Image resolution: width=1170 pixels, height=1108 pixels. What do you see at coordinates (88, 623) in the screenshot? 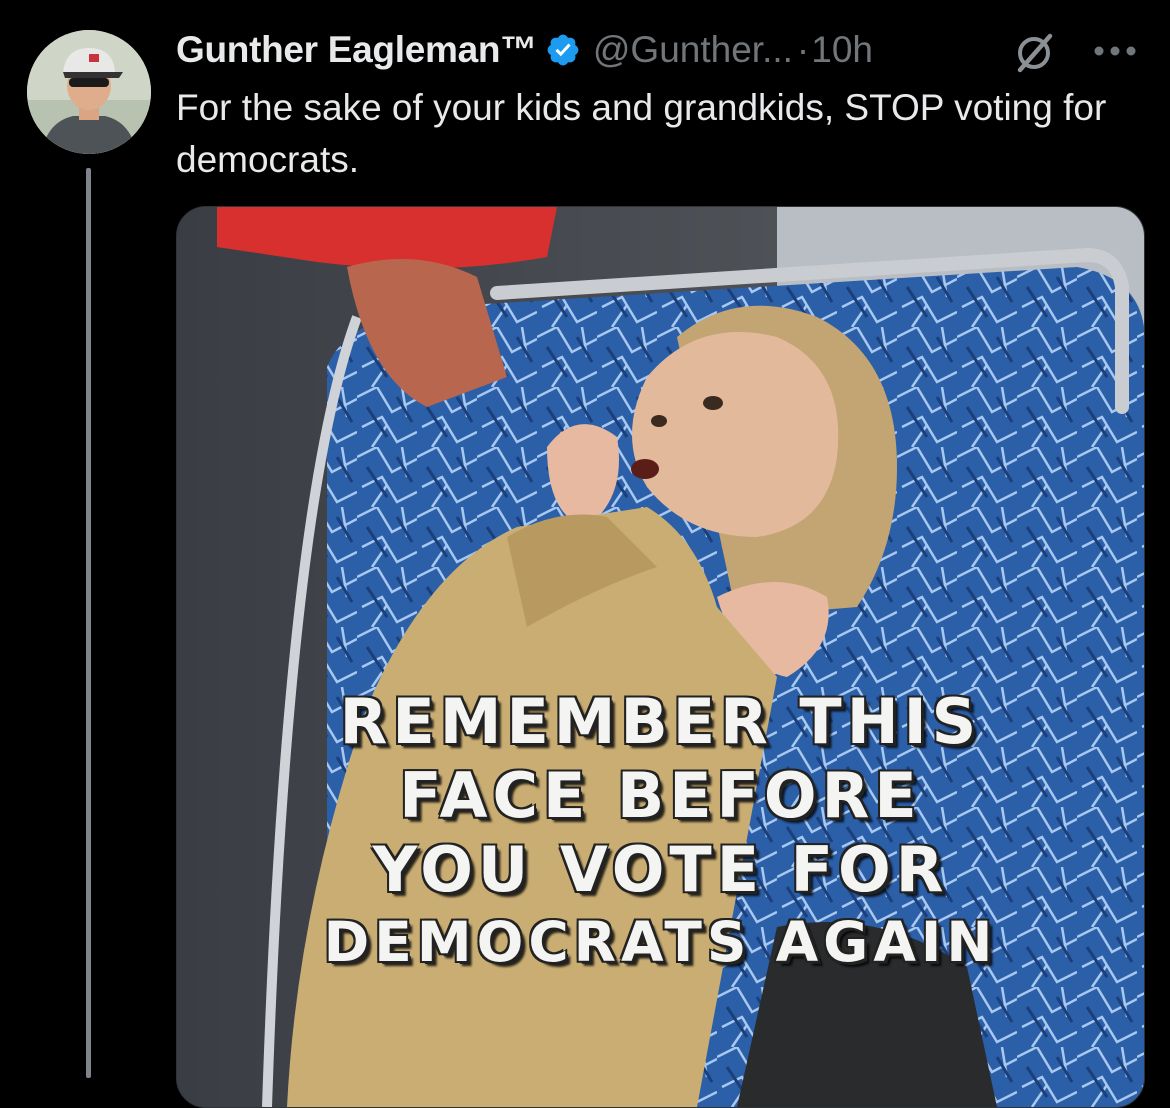
I see `thread-line` at bounding box center [88, 623].